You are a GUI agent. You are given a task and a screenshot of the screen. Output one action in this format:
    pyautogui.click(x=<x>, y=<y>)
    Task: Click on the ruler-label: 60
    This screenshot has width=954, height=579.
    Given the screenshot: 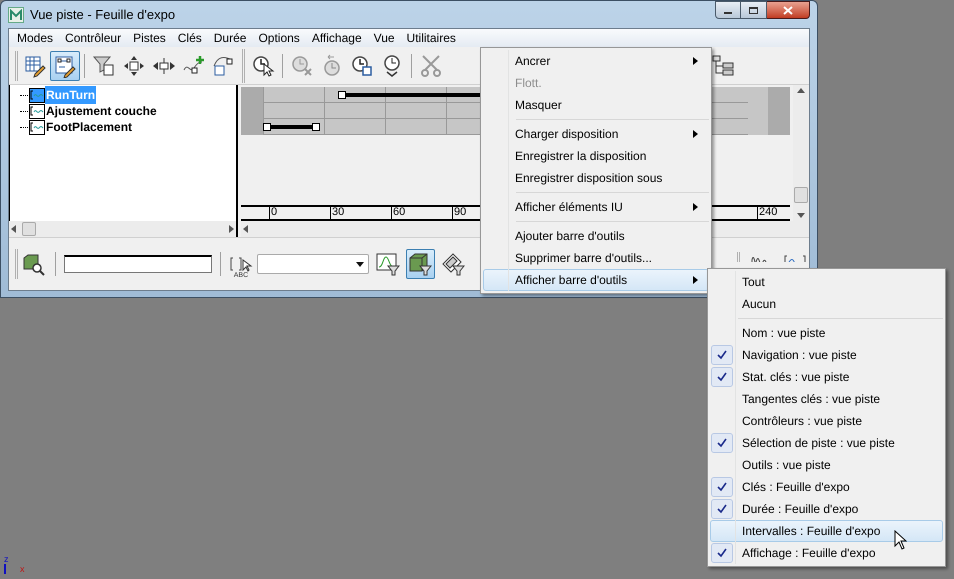 What is the action you would take?
    pyautogui.click(x=399, y=212)
    